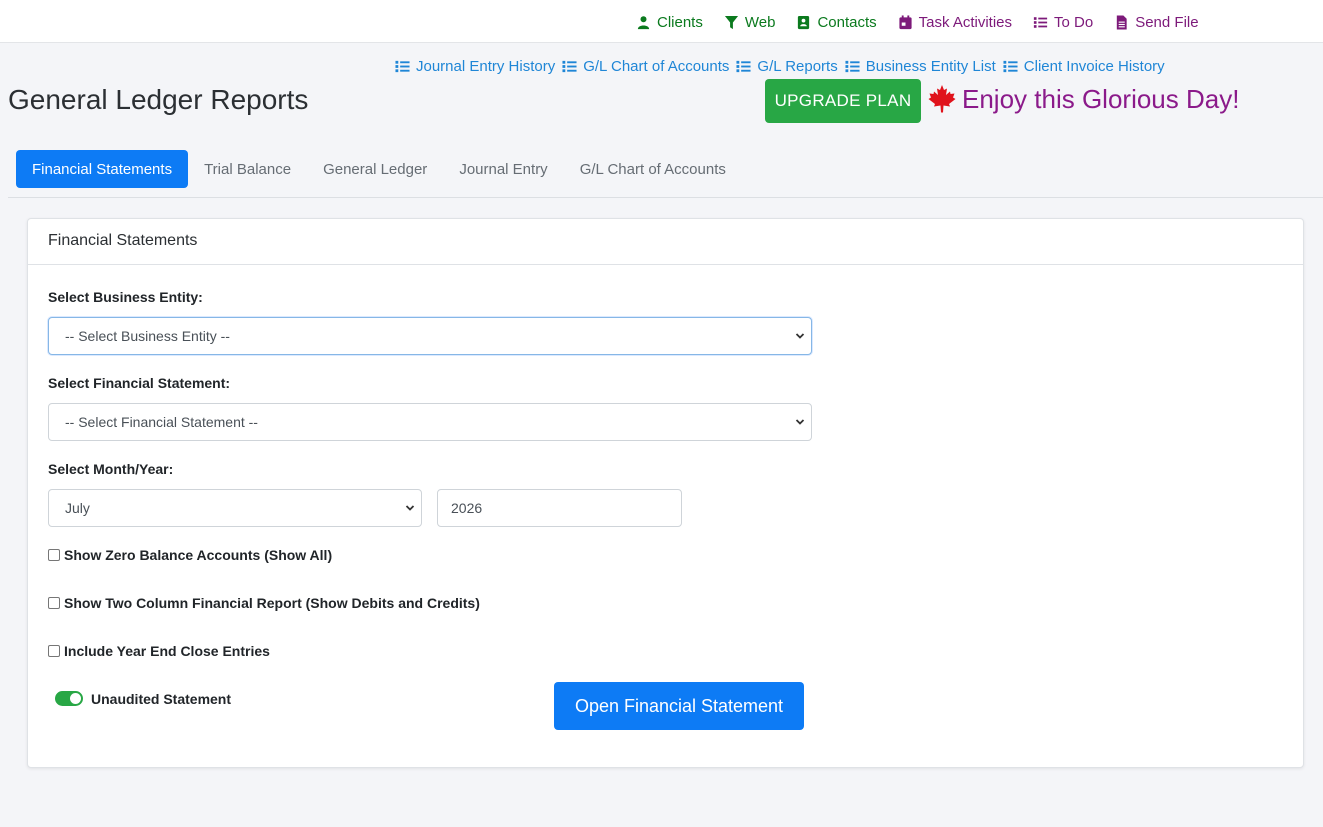  I want to click on toggle-knob, so click(75, 698).